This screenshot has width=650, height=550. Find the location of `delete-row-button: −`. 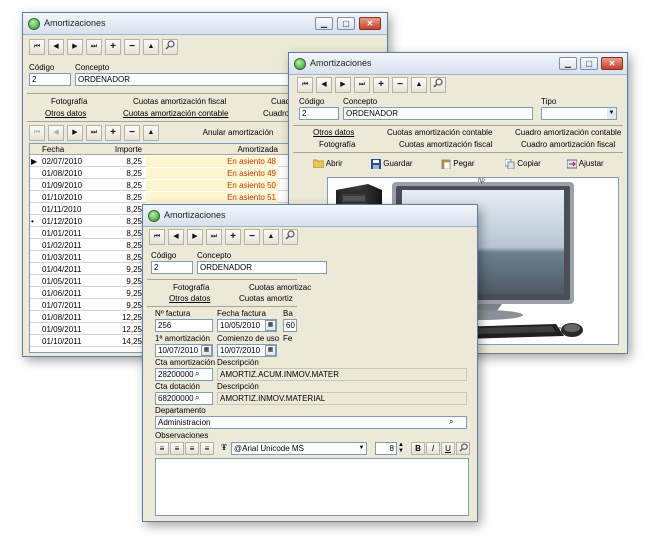

delete-row-button: − is located at coordinates (132, 133).